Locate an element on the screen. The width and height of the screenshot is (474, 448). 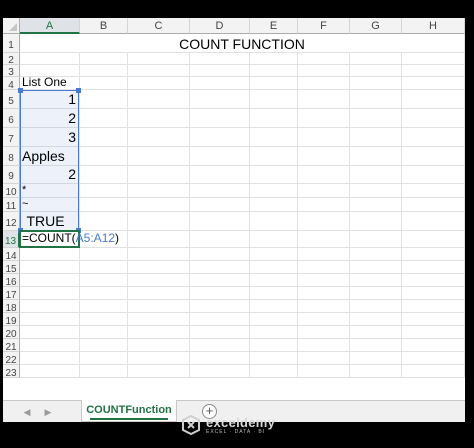
row-header-3: 3 is located at coordinates (11, 71).